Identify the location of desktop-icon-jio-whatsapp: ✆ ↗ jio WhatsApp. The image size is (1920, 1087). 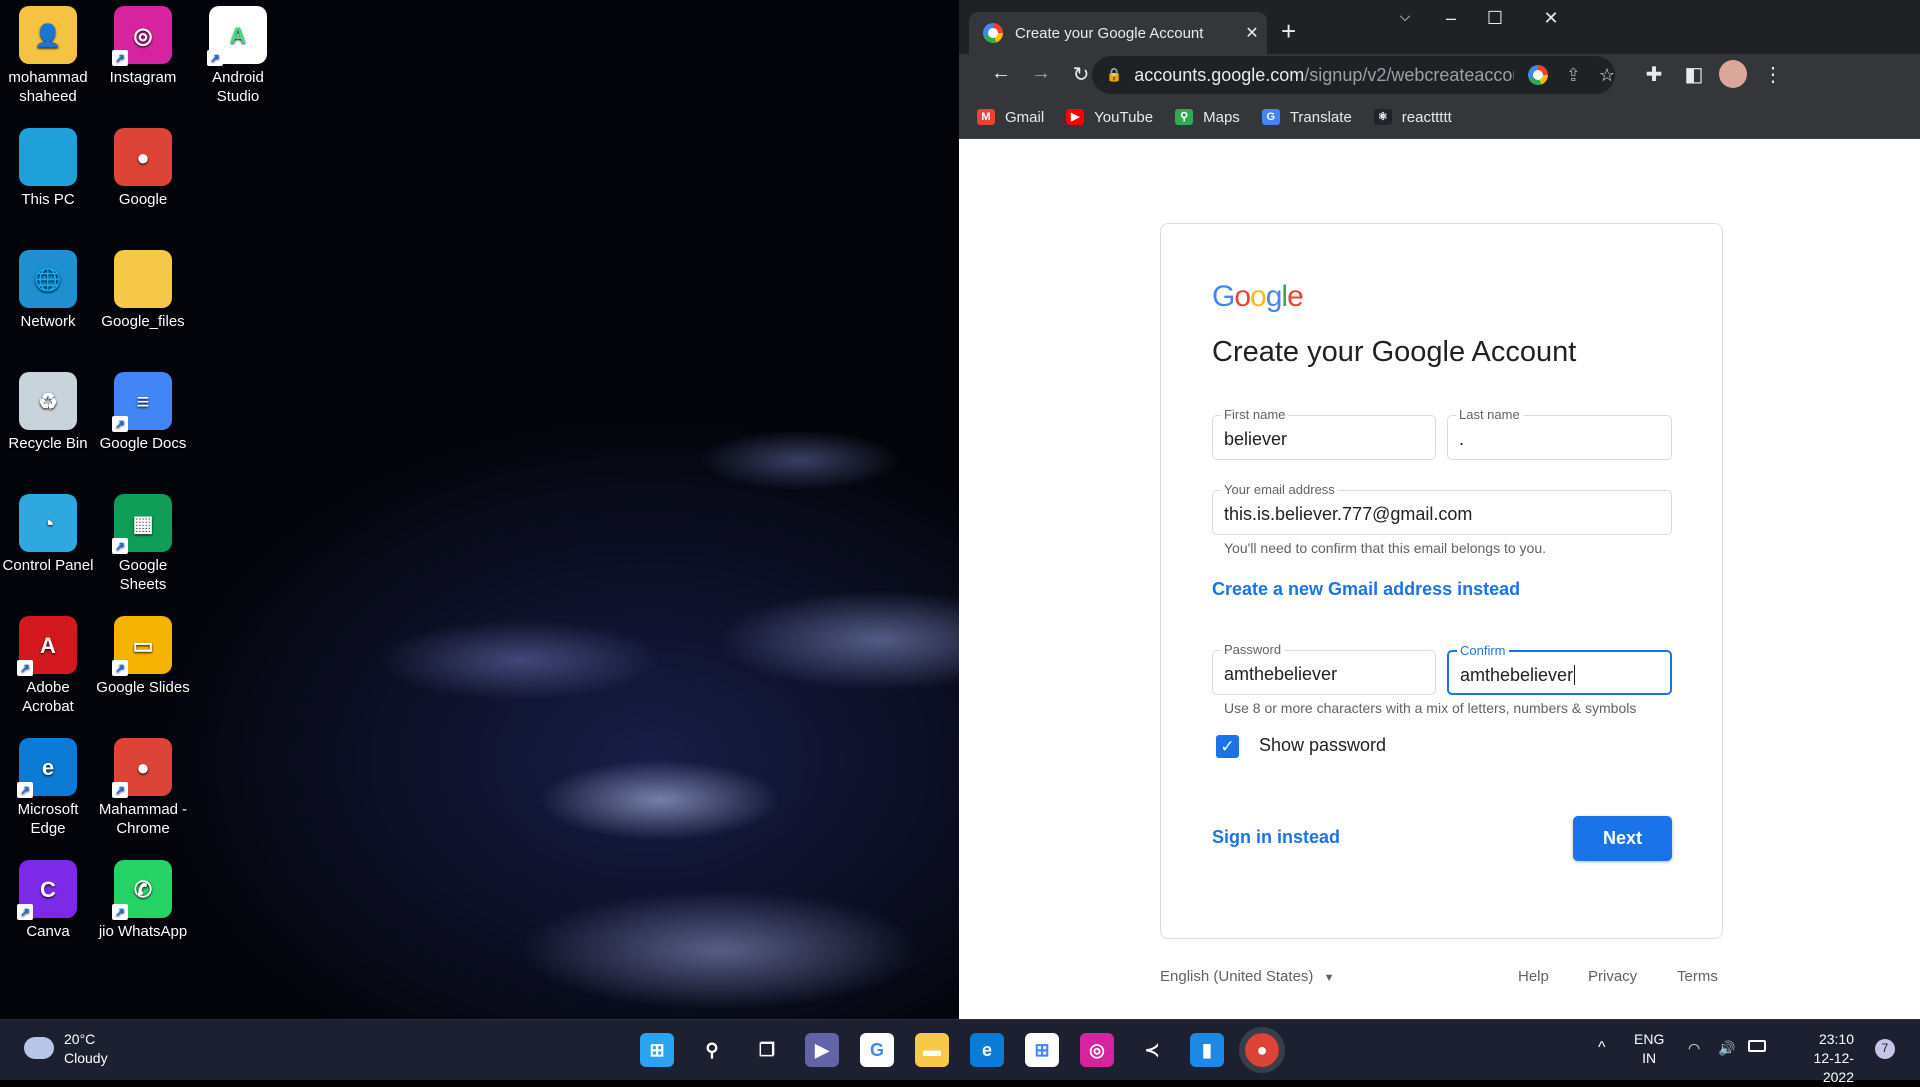
(143, 900).